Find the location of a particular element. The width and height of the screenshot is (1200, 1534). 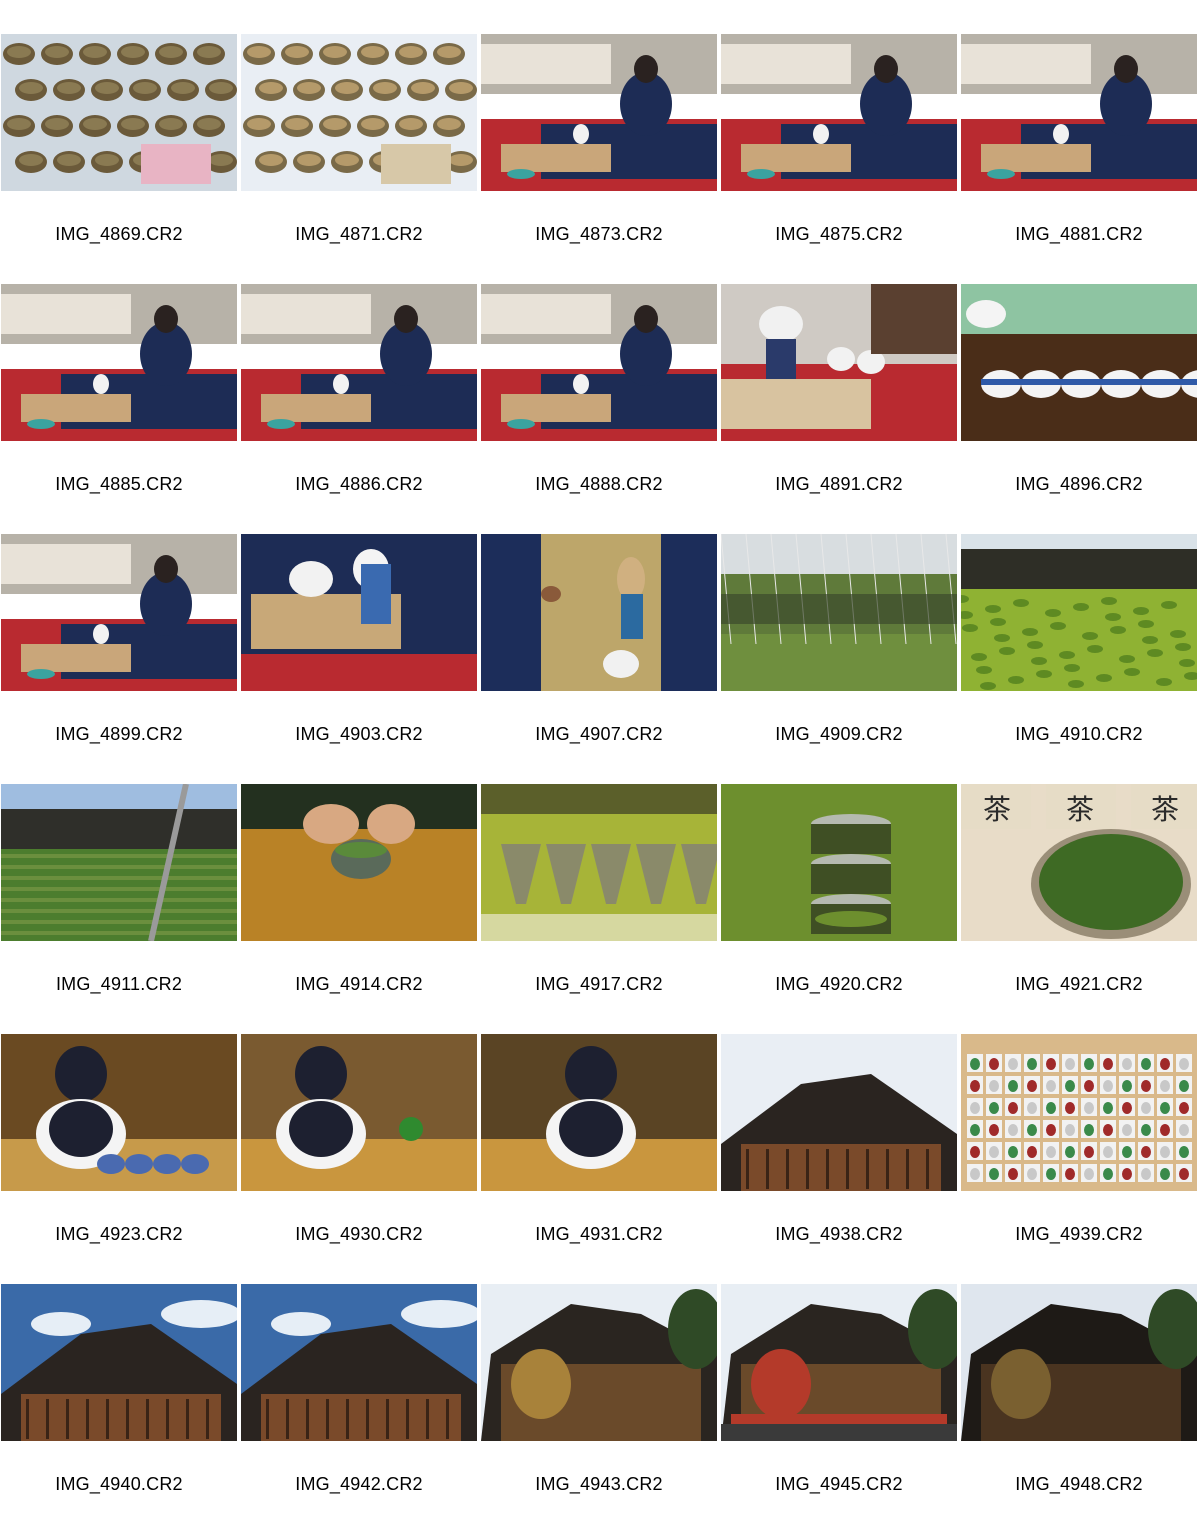

photo-thumbnail: IMG_4871.CR2 is located at coordinates (359, 144).